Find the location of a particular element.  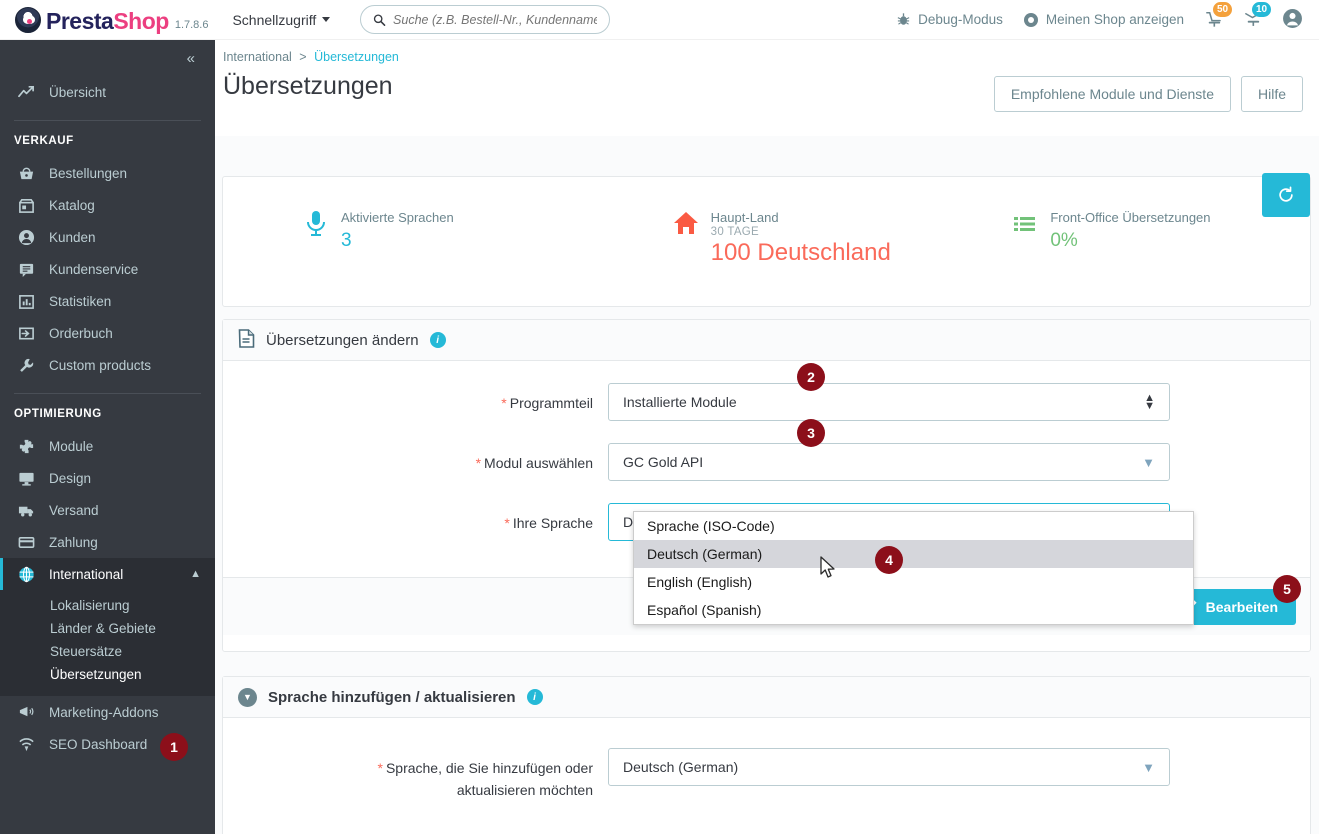

form-row-programmteil: * Programmteil Installierte Module ▲ ▼ is located at coordinates (766, 402).